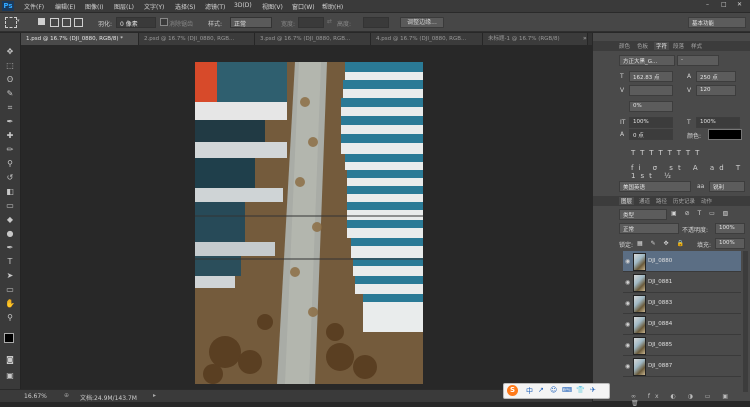 This screenshot has height=407, width=750. Describe the element at coordinates (332, 6) in the screenshot. I see `menu-help: 帮助(H)` at that location.